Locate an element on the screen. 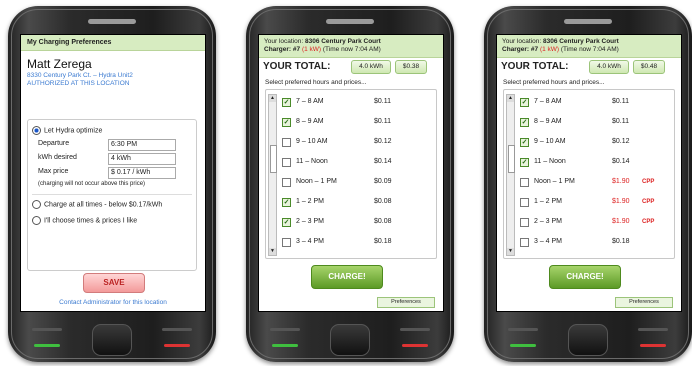  option-choose: I'll choose times & prices I like is located at coordinates (84, 220).